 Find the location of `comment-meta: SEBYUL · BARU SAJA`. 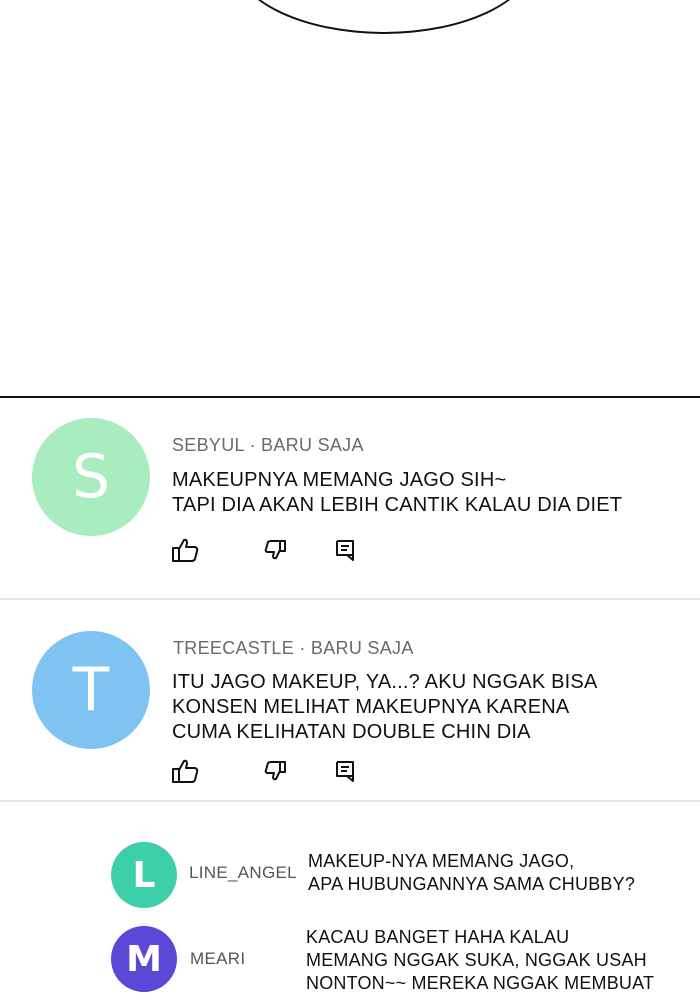

comment-meta: SEBYUL · BARU SAJA is located at coordinates (268, 445).